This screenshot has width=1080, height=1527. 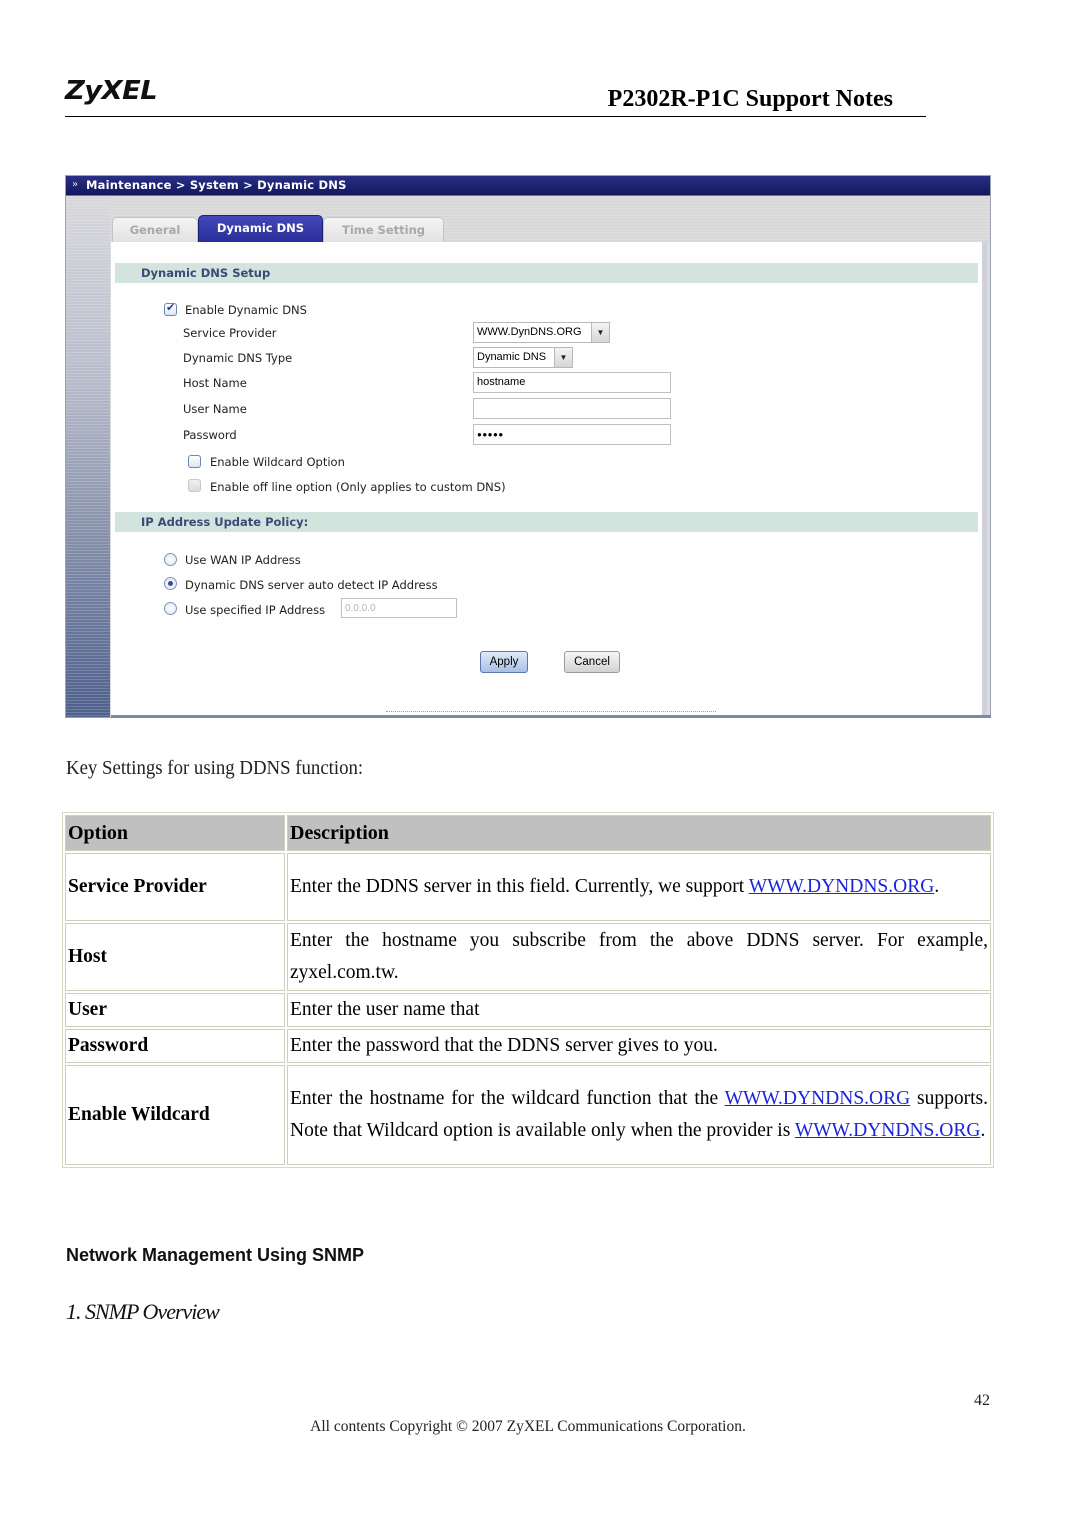 I want to click on radio-specified-ip, so click(x=170, y=608).